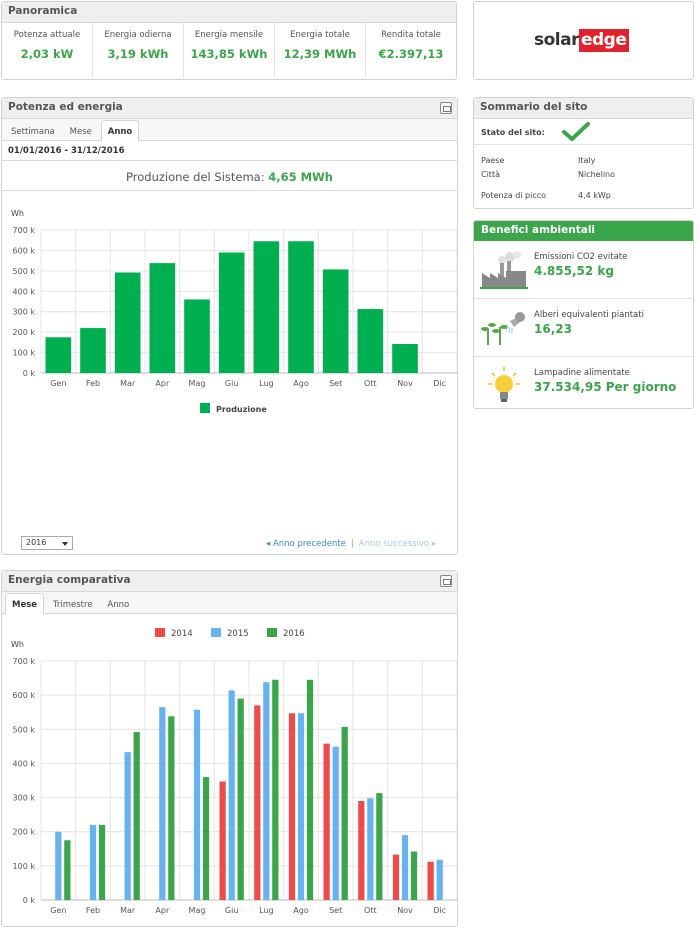 This screenshot has height=933, width=700. I want to click on legend-label-2015: 2015, so click(238, 634).